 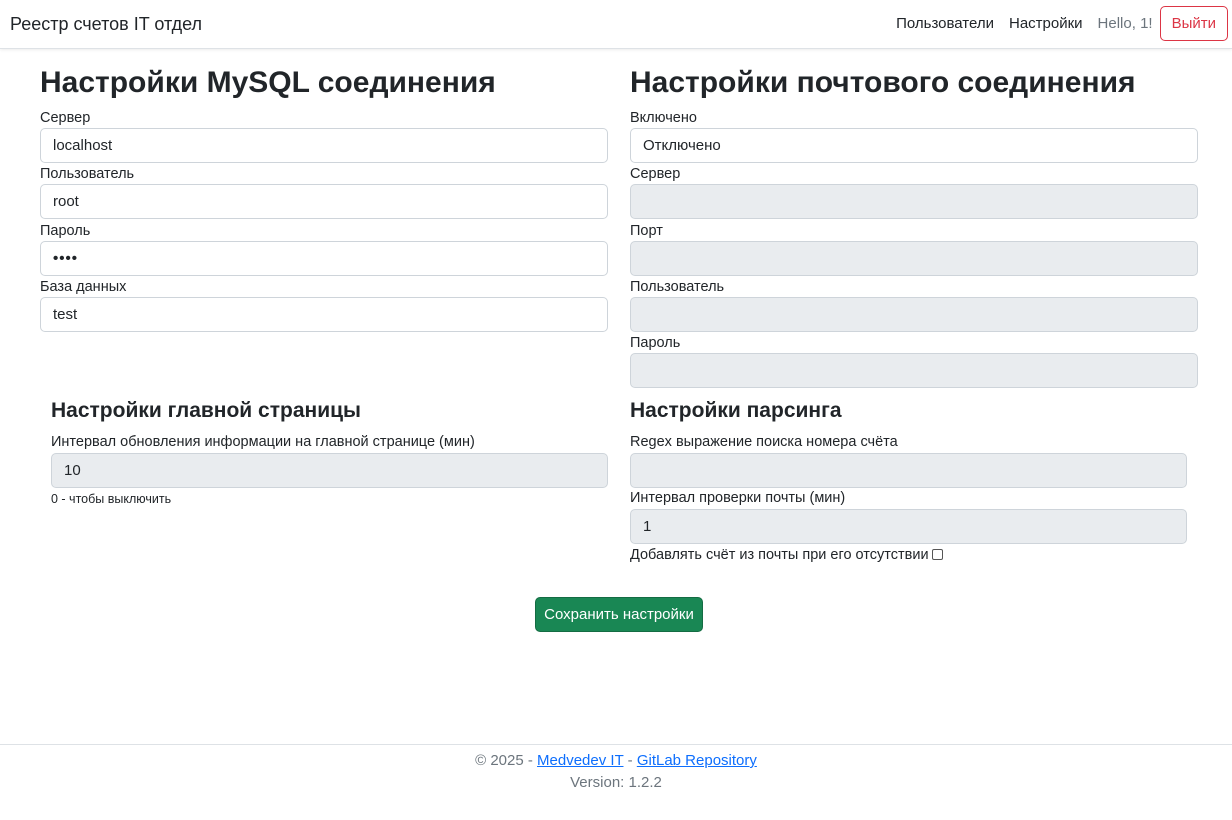 I want to click on mysql-settings-title: Настройки MySQL соединения, so click(x=268, y=82).